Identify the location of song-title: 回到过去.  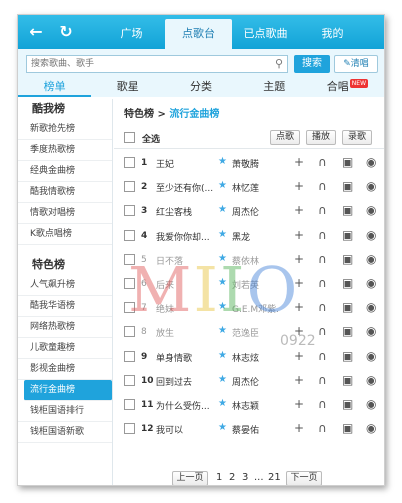
(187, 381).